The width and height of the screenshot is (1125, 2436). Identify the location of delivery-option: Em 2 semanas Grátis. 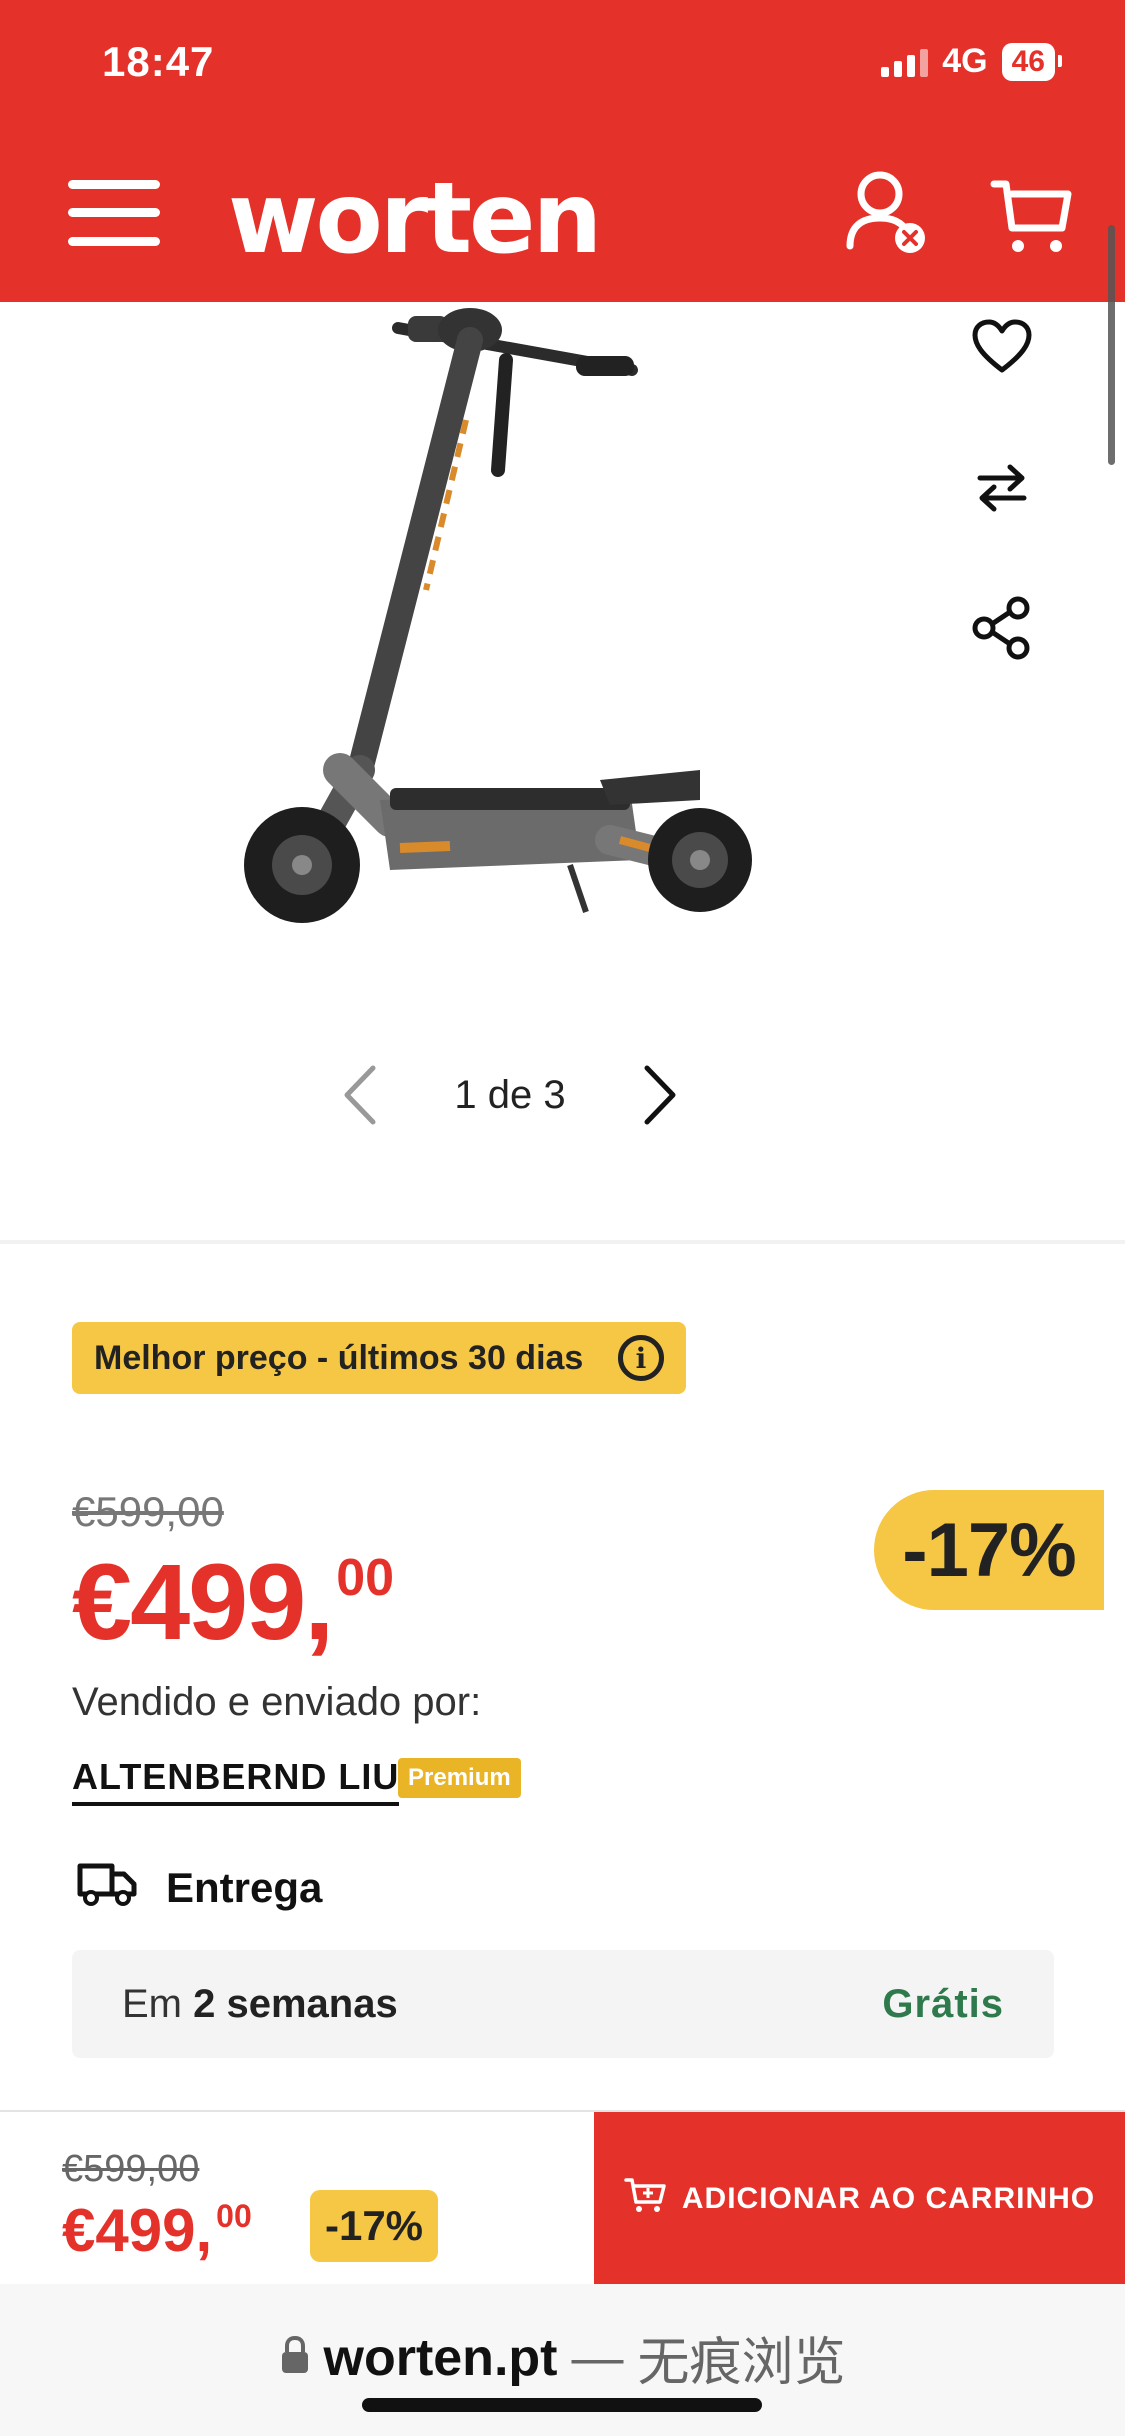
(563, 2004).